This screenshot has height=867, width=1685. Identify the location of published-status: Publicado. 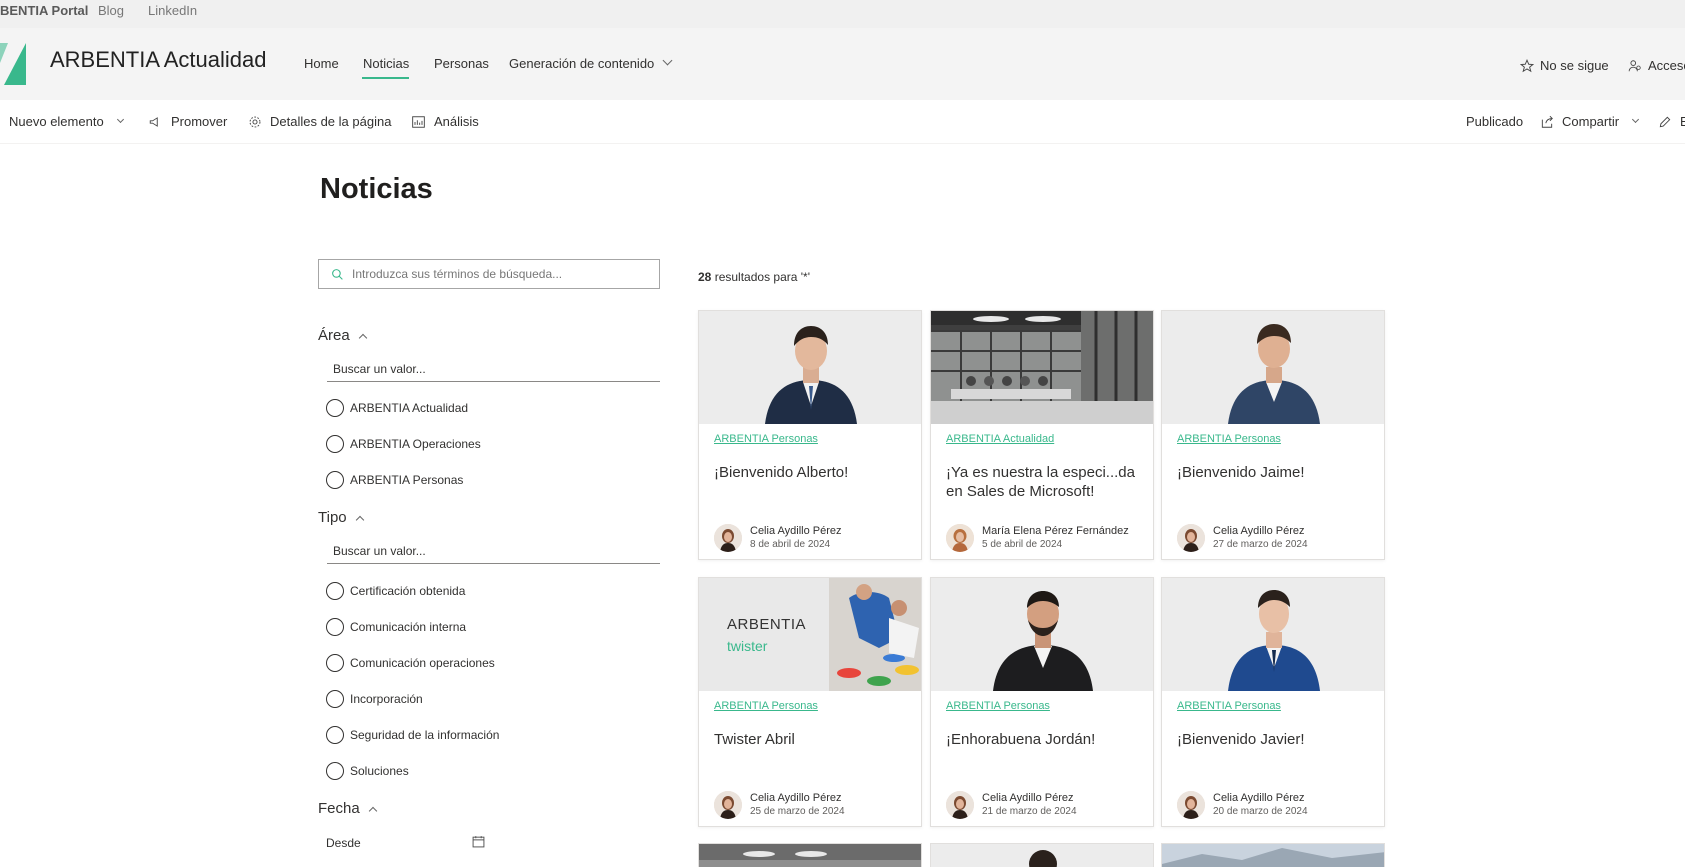
(1494, 121).